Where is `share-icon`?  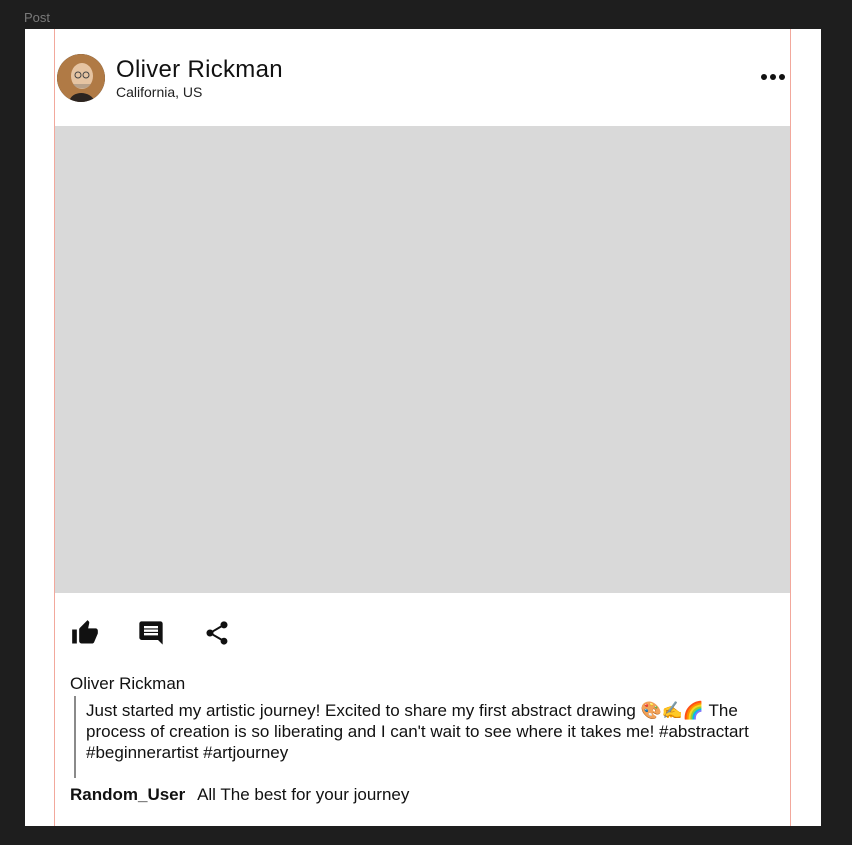
share-icon is located at coordinates (217, 633).